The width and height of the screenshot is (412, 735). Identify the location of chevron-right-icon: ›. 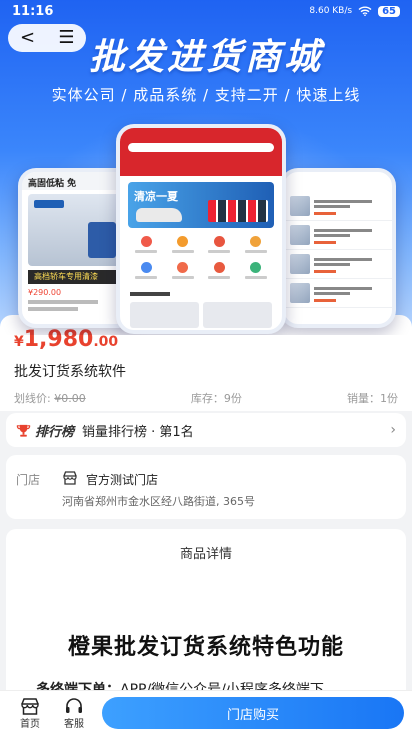
(393, 430).